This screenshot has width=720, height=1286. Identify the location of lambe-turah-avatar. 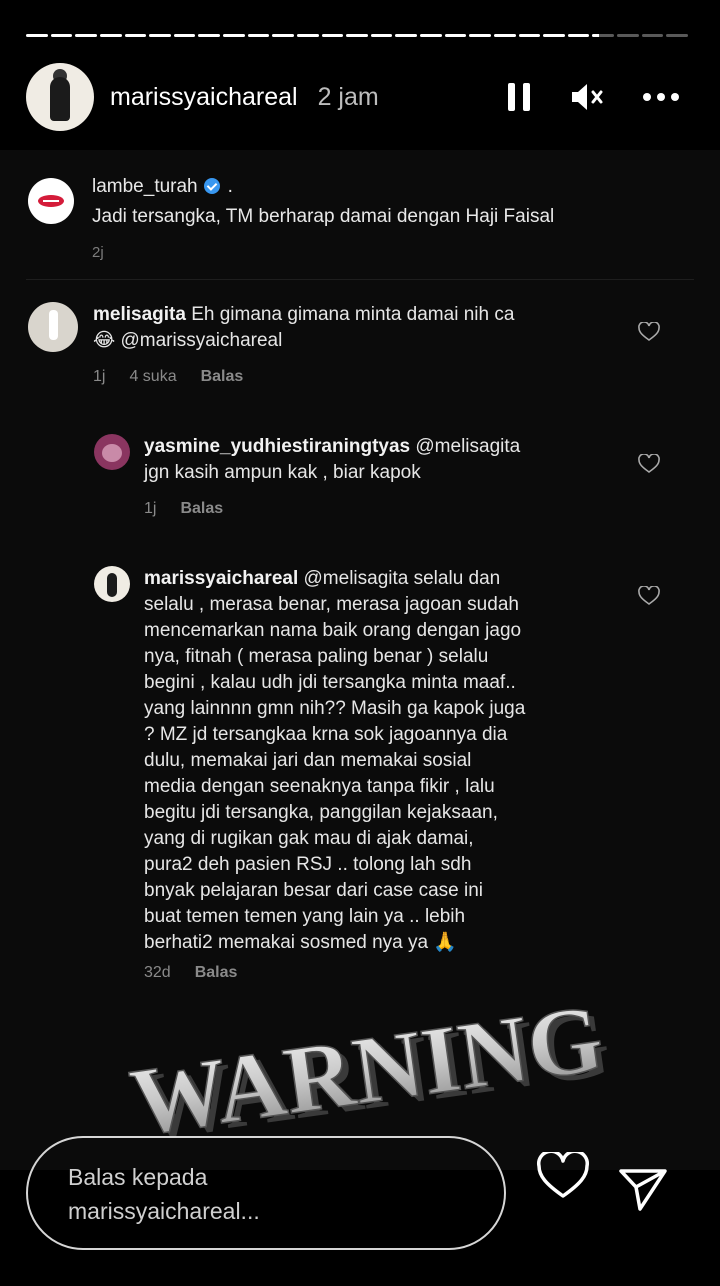
(51, 201).